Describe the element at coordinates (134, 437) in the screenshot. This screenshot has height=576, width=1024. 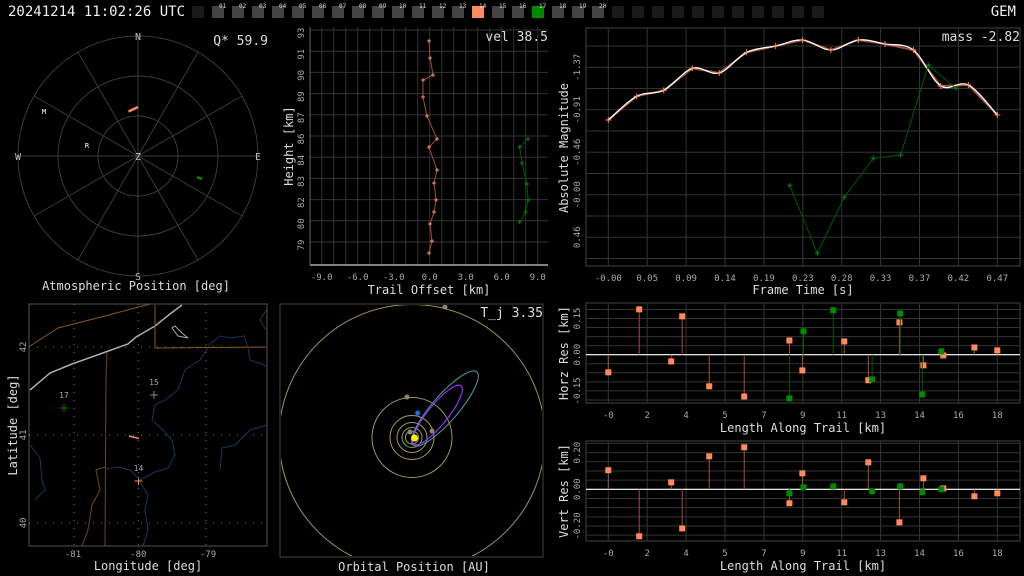
I see `meteor-ground-track` at that location.